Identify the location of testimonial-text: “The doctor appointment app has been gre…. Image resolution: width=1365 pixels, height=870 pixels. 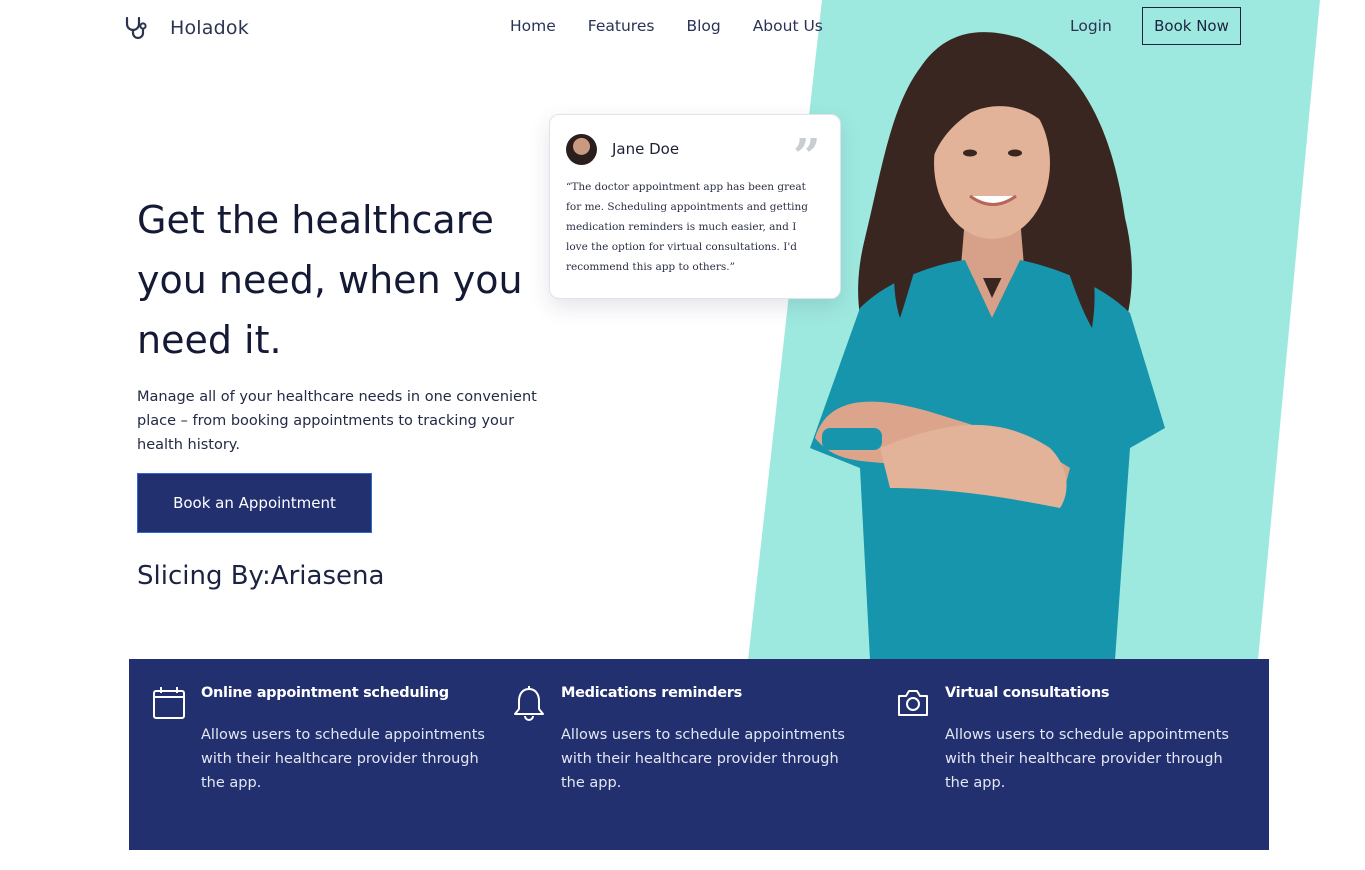
(687, 227).